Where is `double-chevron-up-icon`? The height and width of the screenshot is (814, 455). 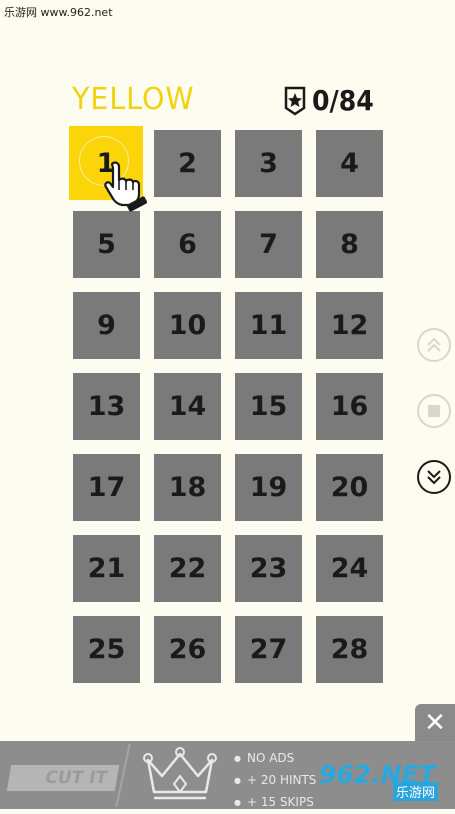
double-chevron-up-icon is located at coordinates (434, 344).